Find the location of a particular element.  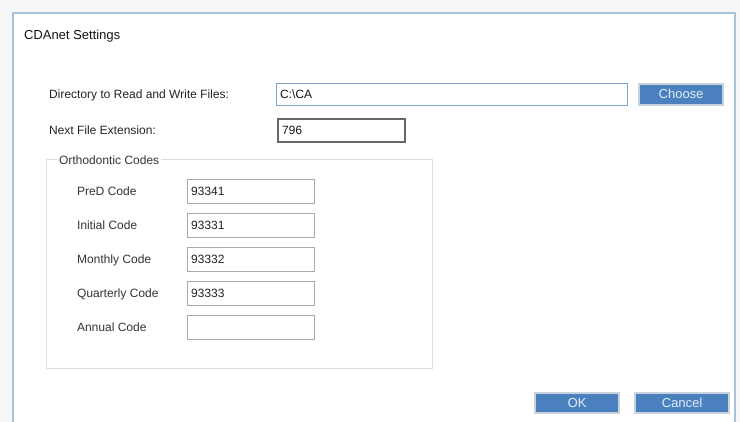

field-label: Monthly Code is located at coordinates (114, 259).